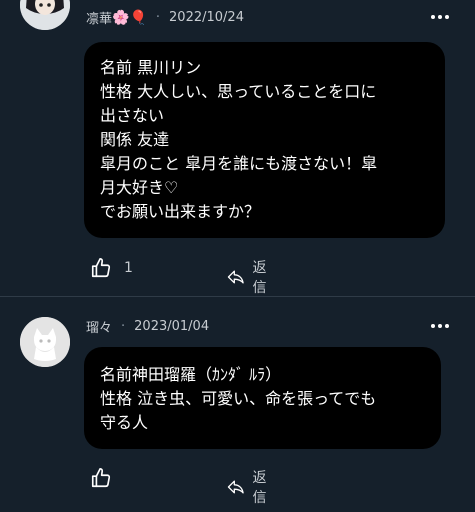  Describe the element at coordinates (239, 163) in the screenshot. I see `comment-line: 皐月のこと 皐月を誰にも渡さない！皐` at that location.